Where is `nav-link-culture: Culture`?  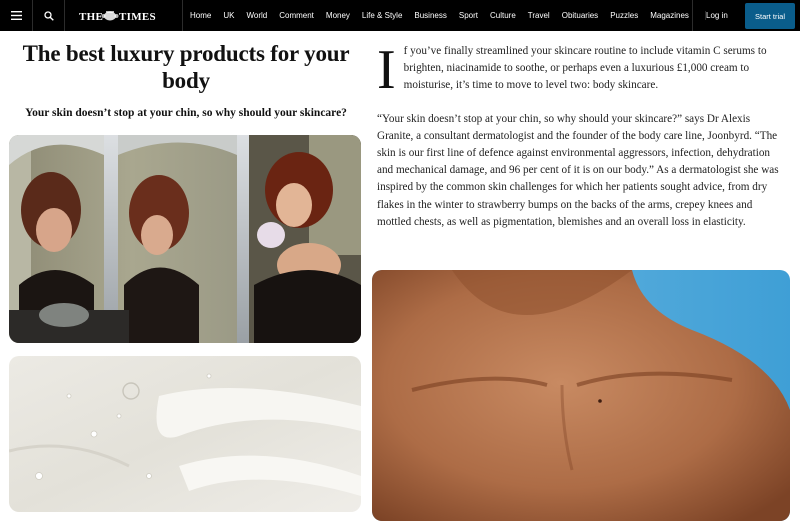
nav-link-culture: Culture is located at coordinates (503, 15).